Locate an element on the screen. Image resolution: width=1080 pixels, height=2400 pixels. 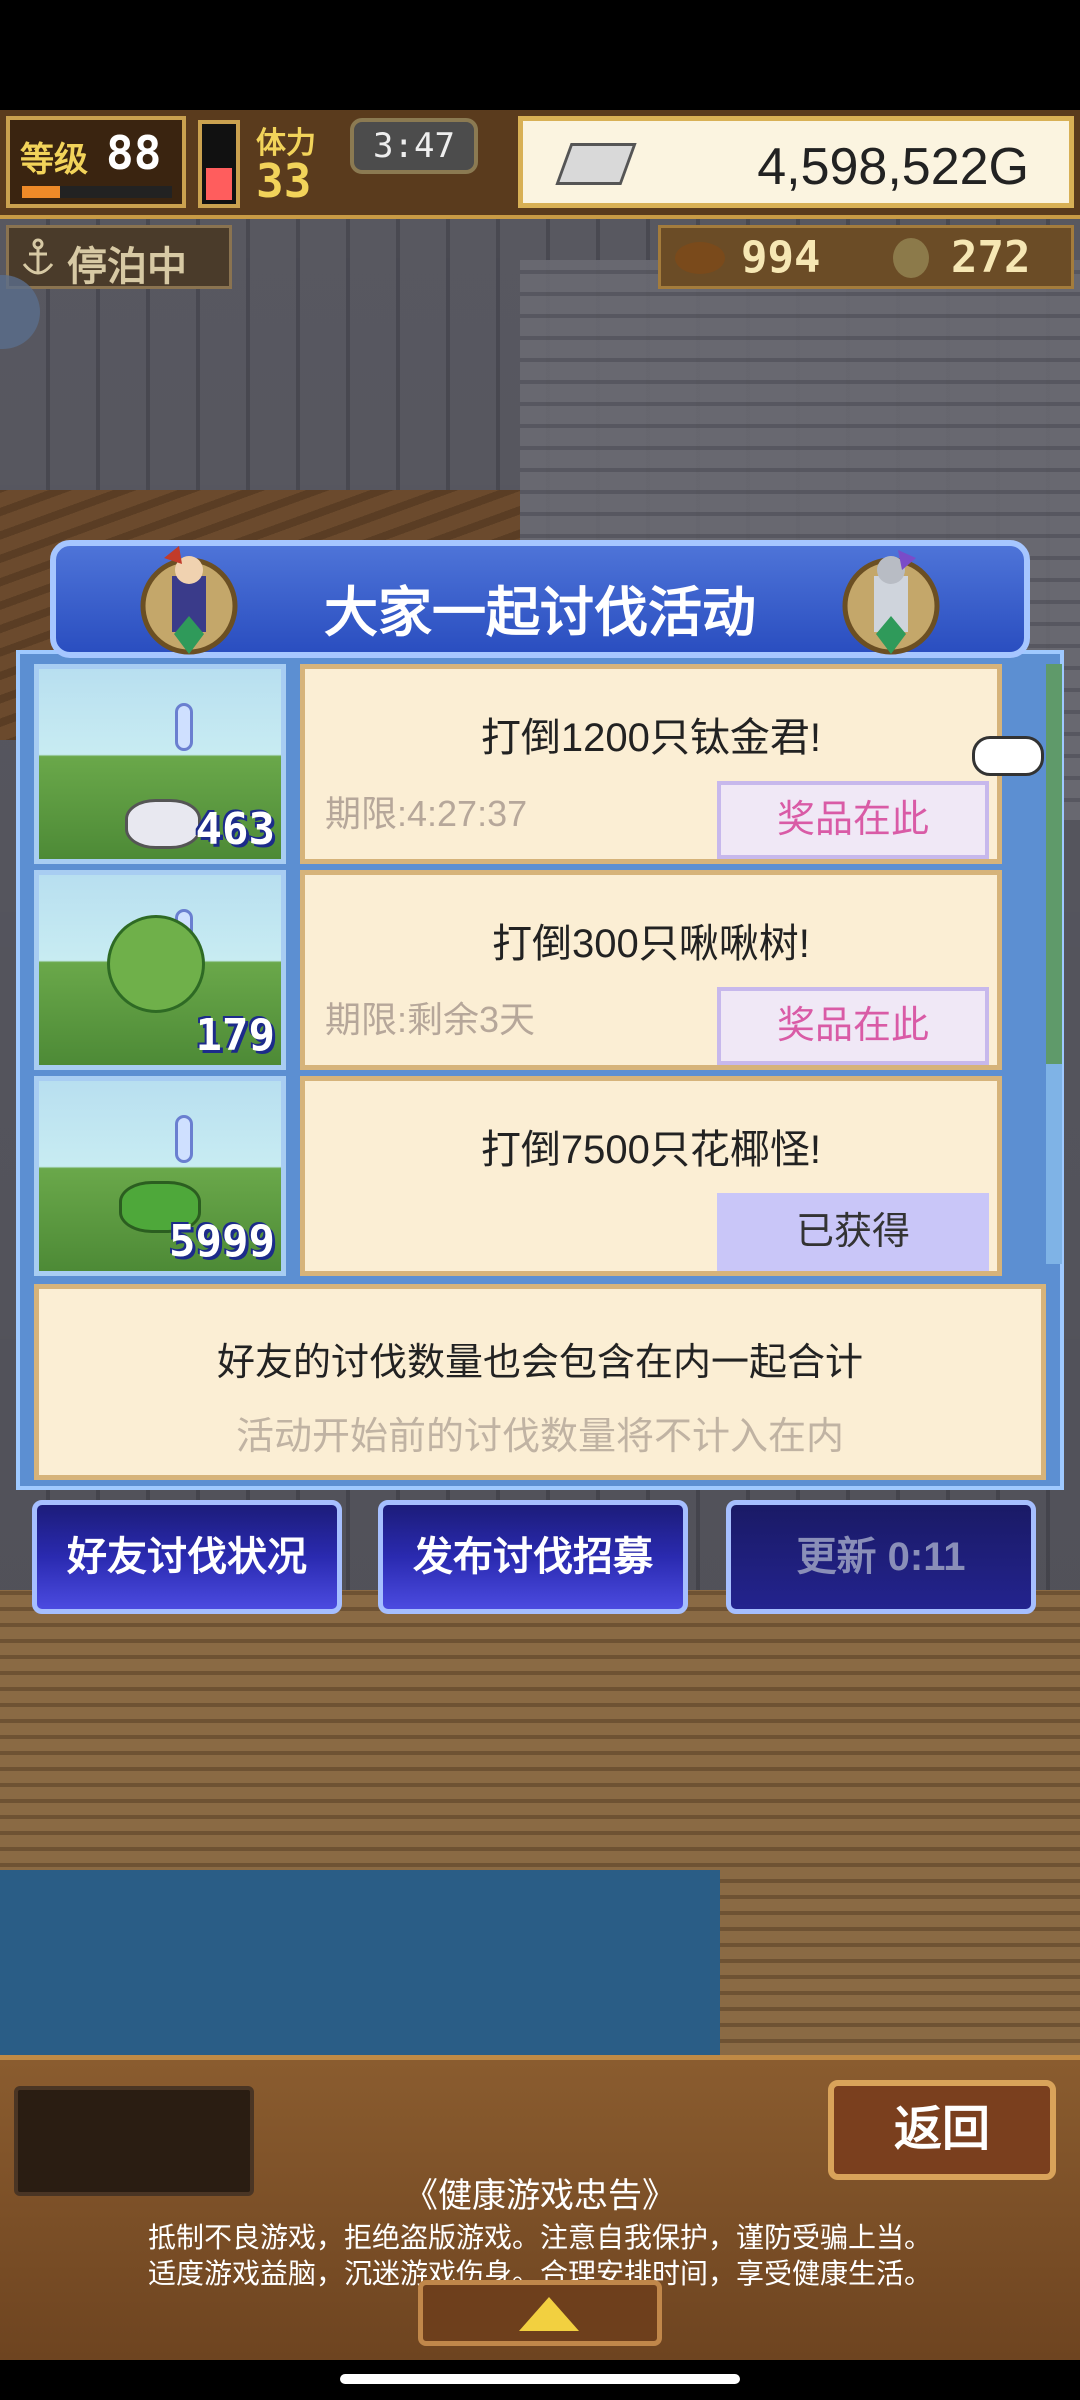
level-progress-fill is located at coordinates (41, 192).